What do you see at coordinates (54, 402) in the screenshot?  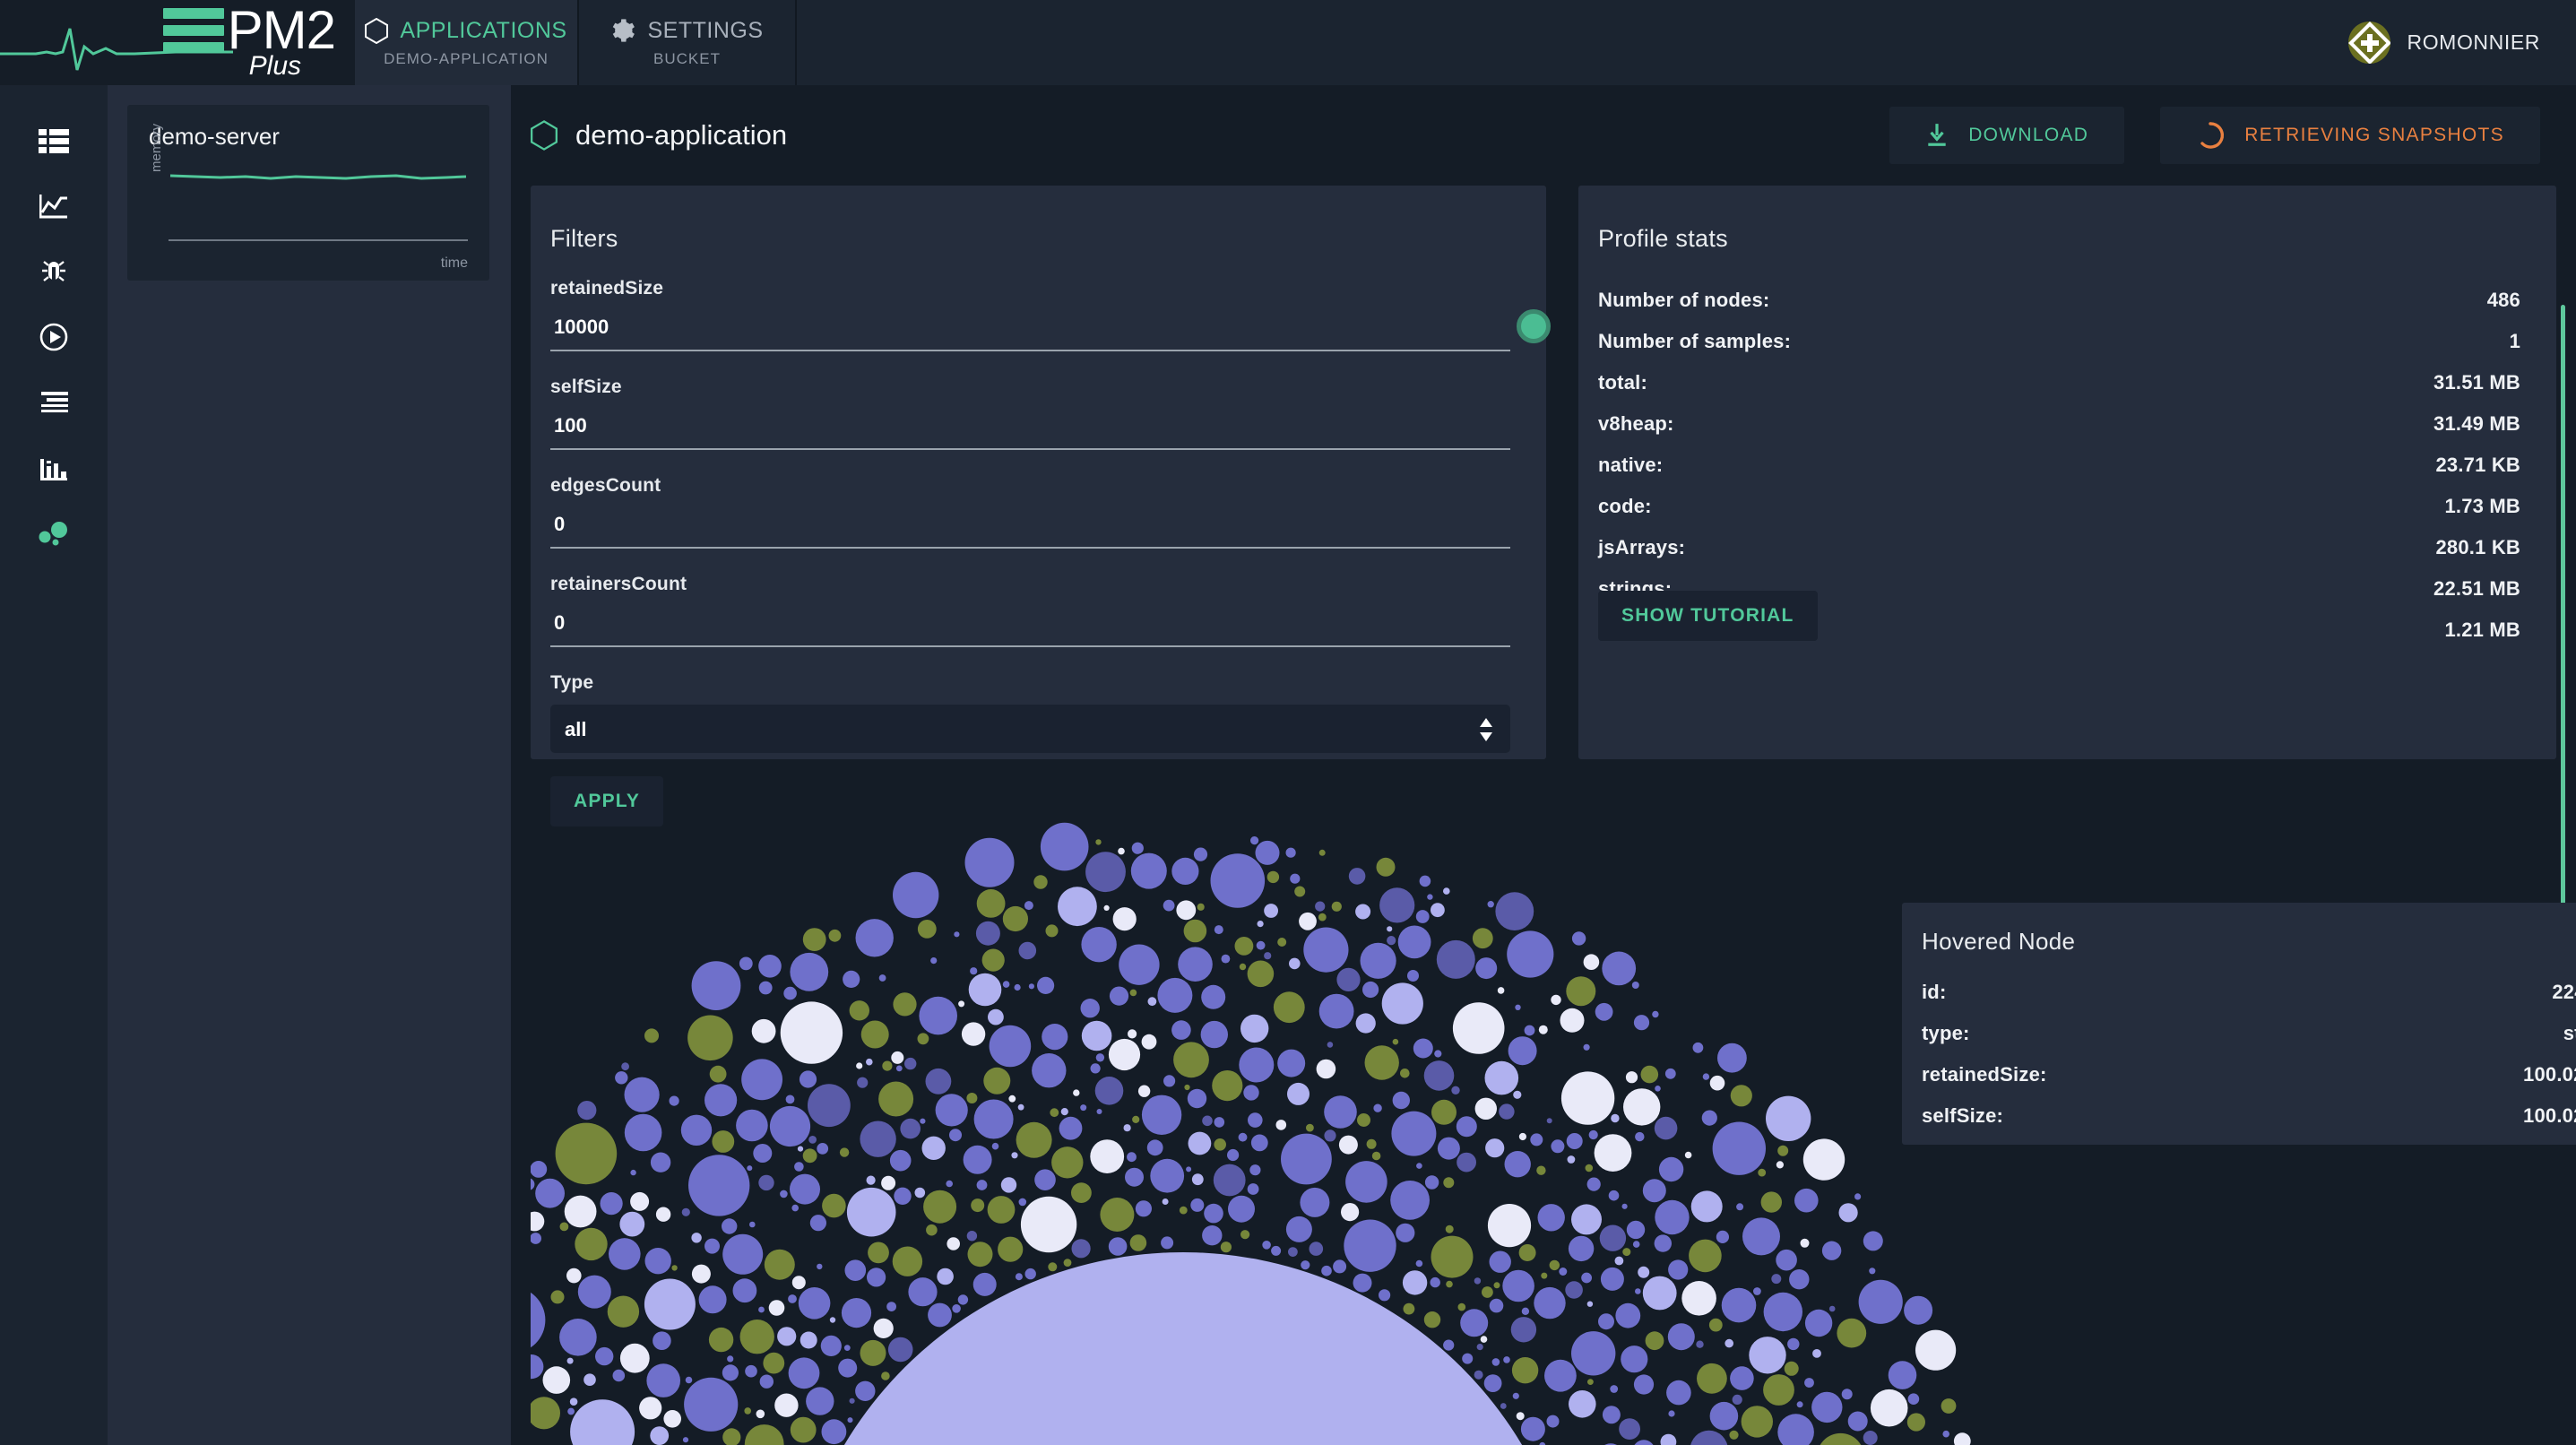 I see `sidebar-item-logs` at bounding box center [54, 402].